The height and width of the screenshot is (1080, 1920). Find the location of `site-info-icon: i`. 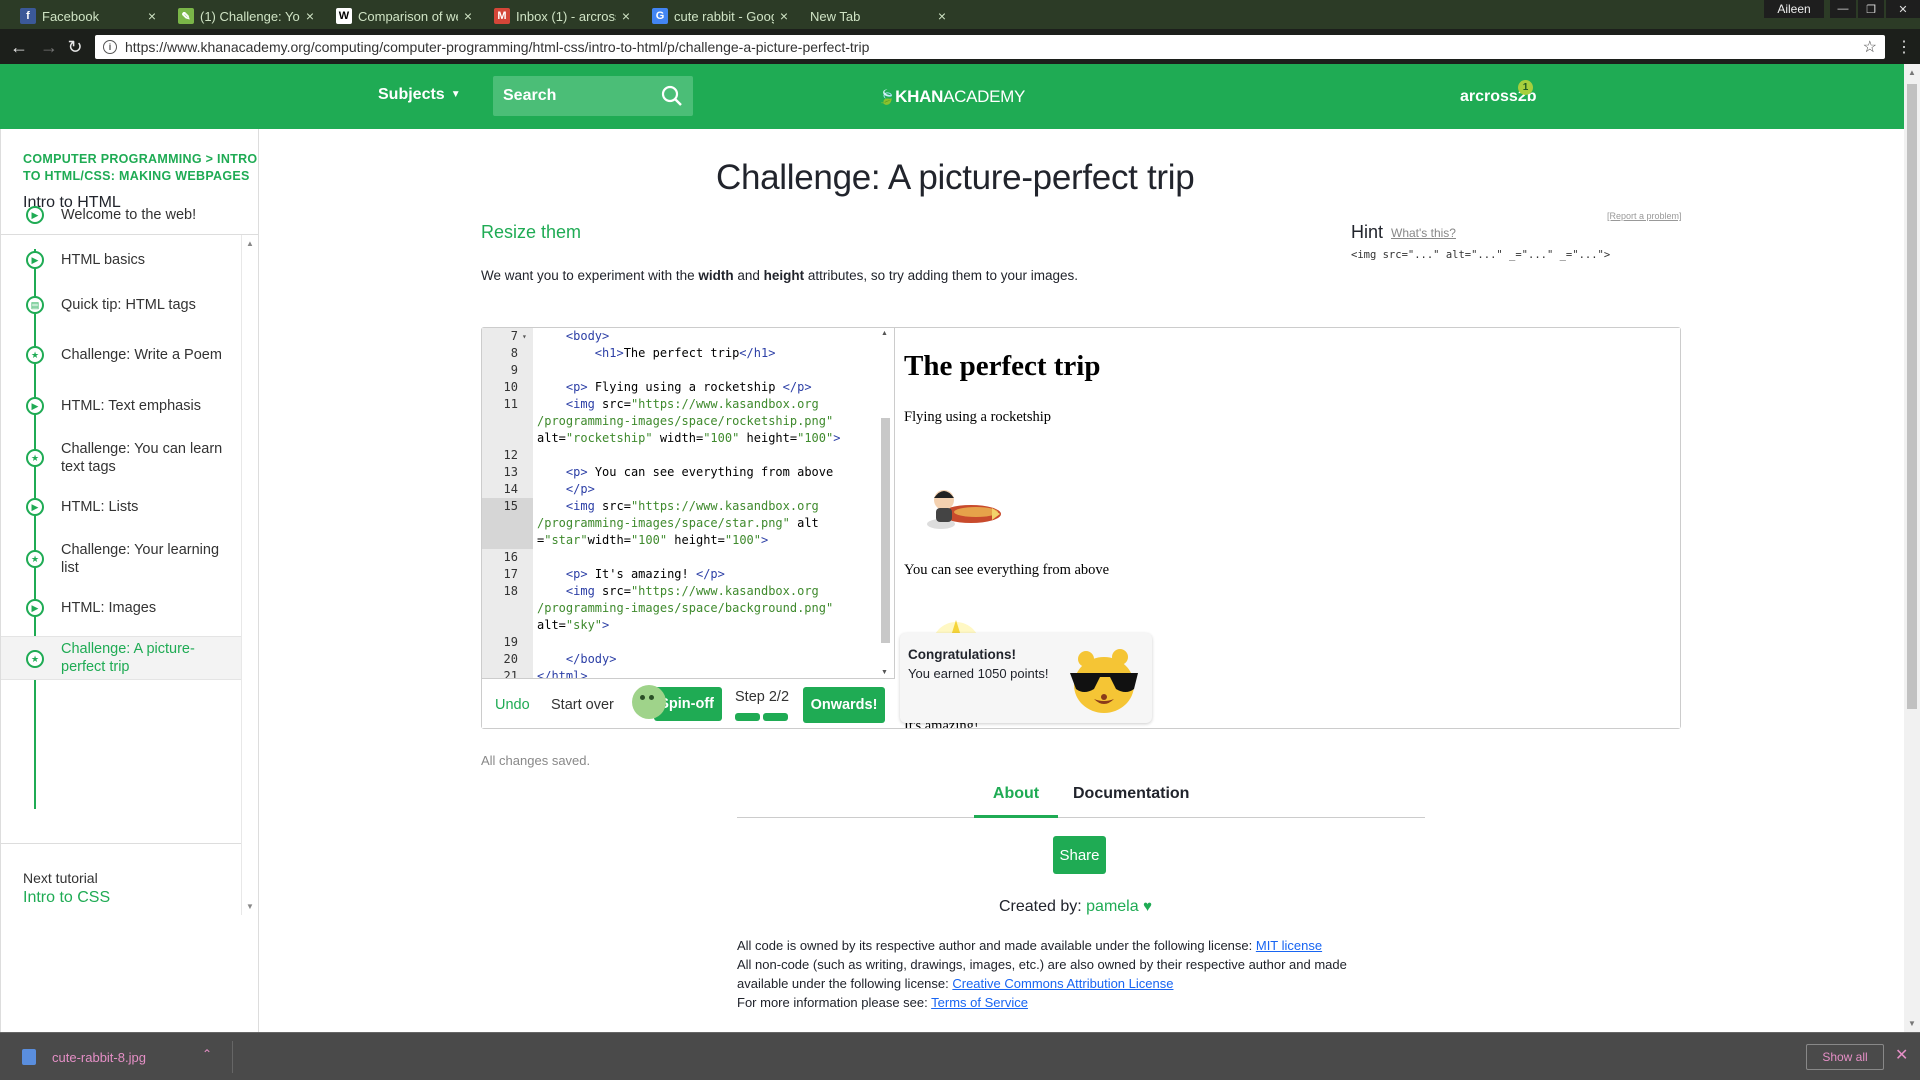

site-info-icon: i is located at coordinates (110, 47).